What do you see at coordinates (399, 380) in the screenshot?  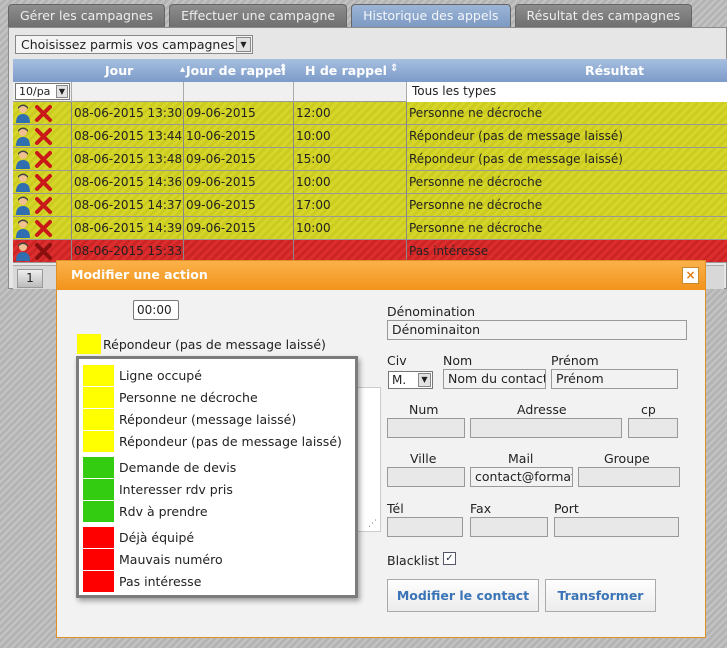 I see `civ-value: M.` at bounding box center [399, 380].